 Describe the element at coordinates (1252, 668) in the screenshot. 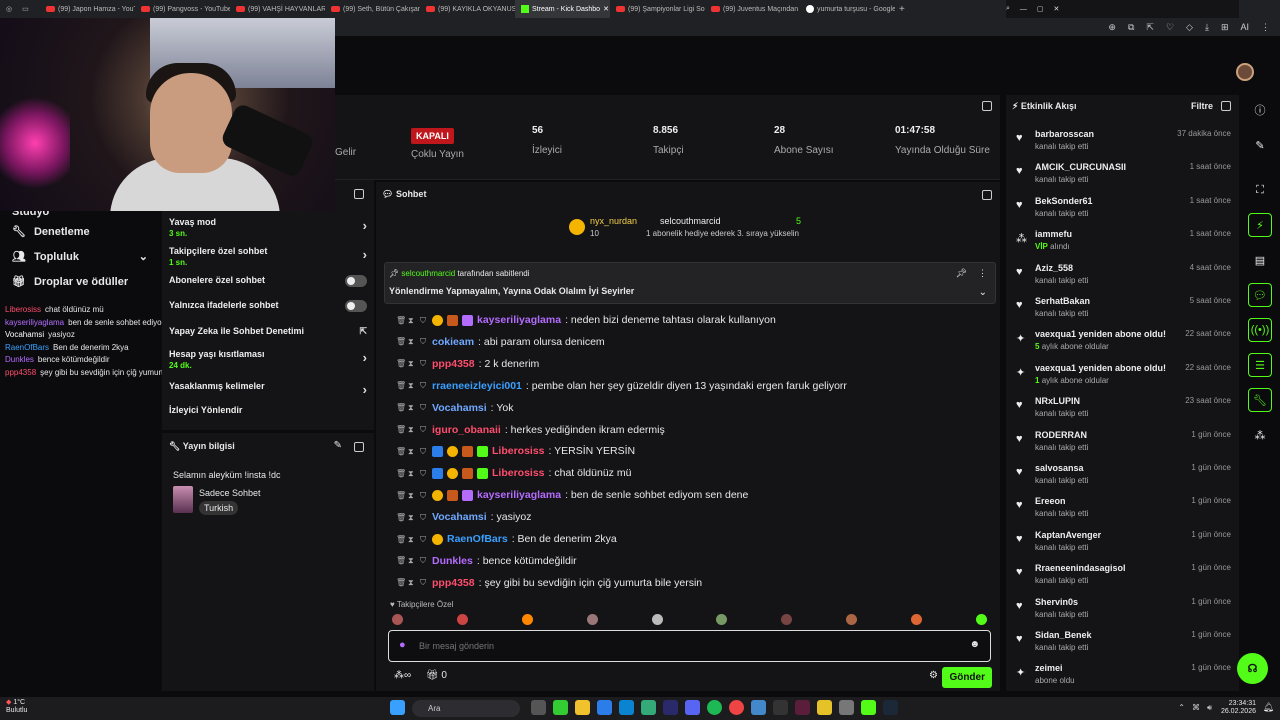

I see `support-button: ☊` at that location.